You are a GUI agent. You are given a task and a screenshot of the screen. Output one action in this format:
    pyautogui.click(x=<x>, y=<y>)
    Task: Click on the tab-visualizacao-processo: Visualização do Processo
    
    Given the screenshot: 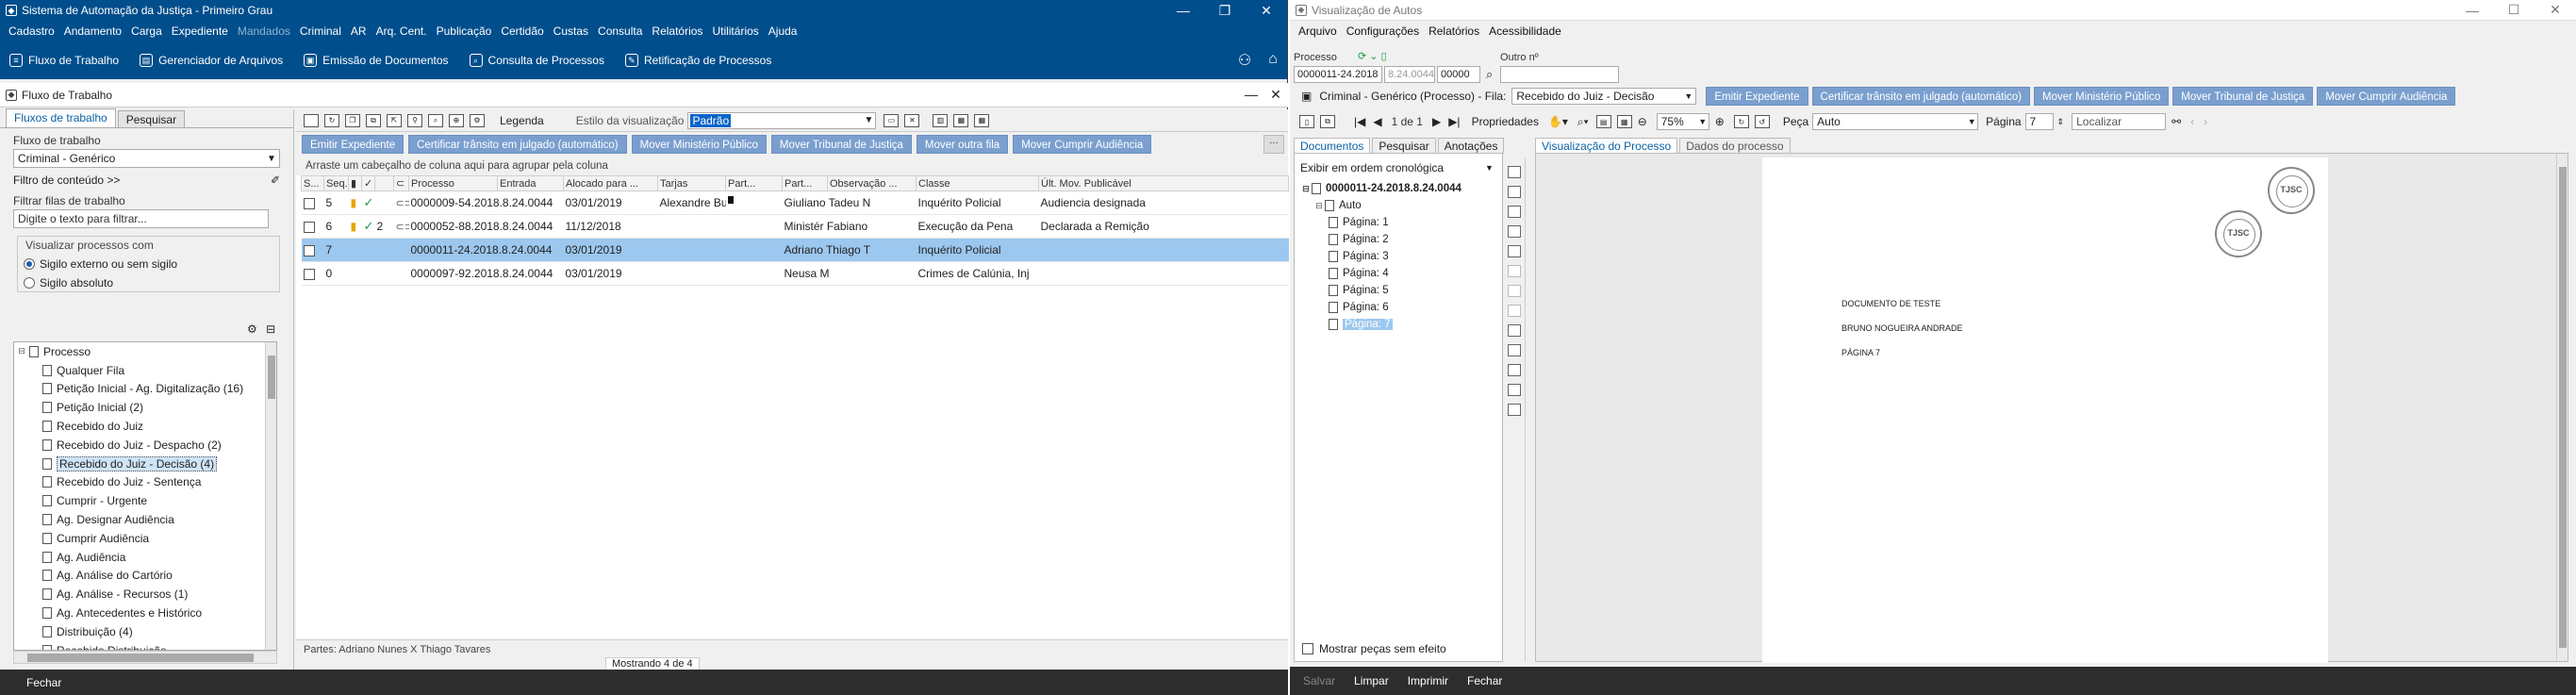 What is the action you would take?
    pyautogui.click(x=1606, y=146)
    